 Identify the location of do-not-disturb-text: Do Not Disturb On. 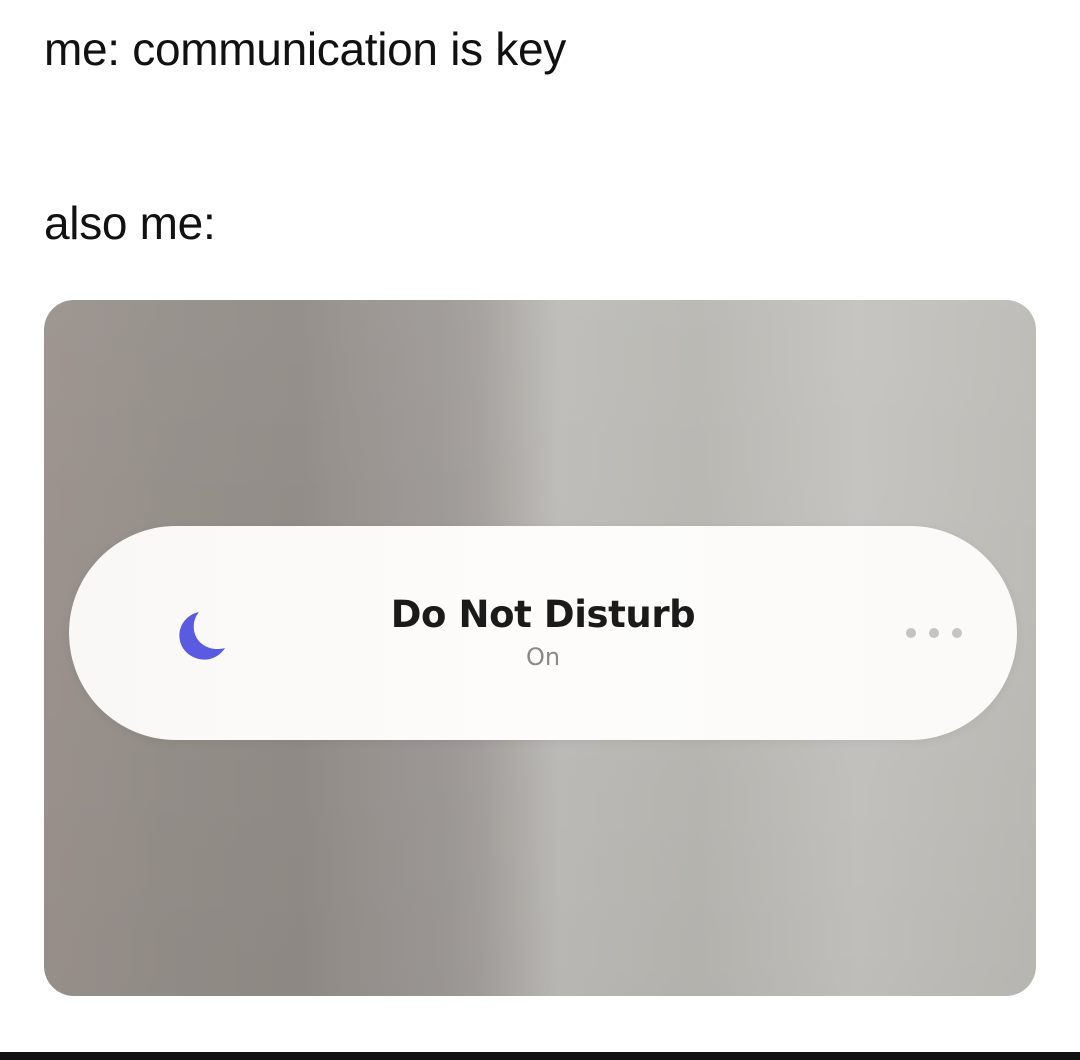
(543, 632).